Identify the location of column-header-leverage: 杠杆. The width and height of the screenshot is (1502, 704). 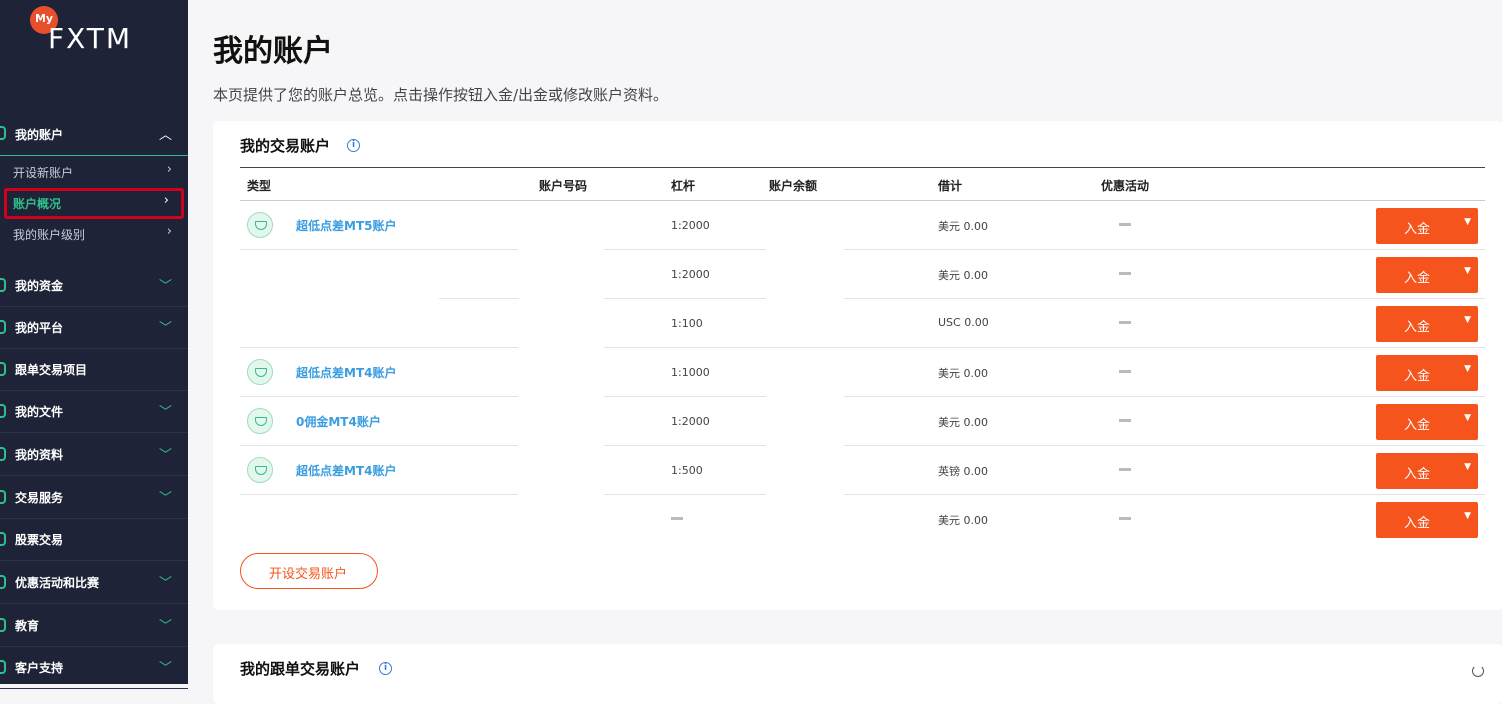
(683, 186).